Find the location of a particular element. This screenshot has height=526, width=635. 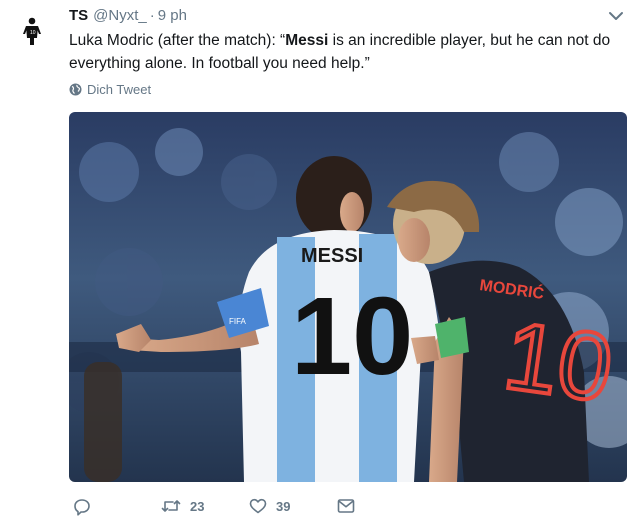

dm-icon is located at coordinates (346, 506).